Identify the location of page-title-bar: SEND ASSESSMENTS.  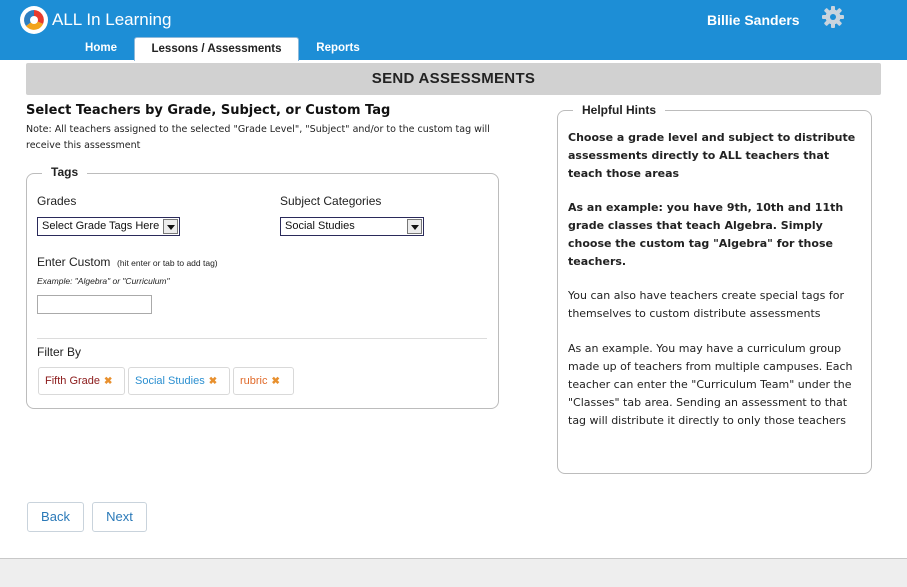
(453, 79).